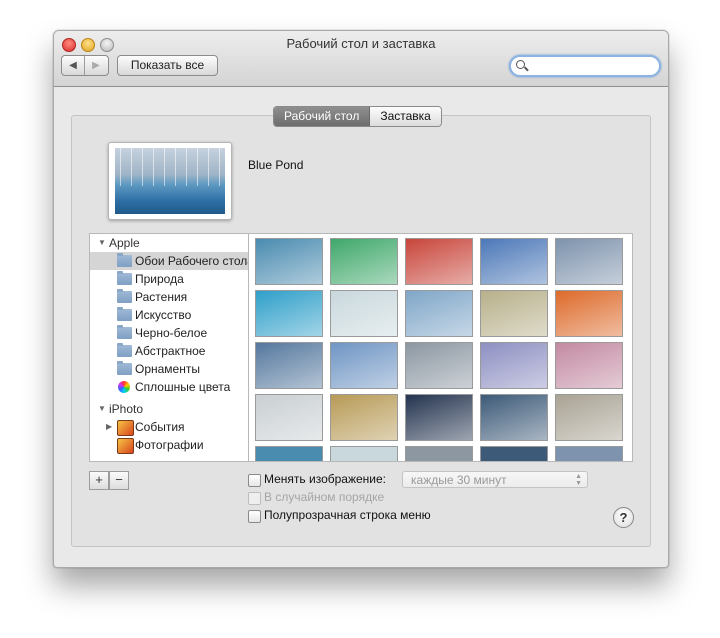 This screenshot has width=720, height=638. Describe the element at coordinates (169, 243) in the screenshot. I see `group-apple: ▼ Apple` at that location.